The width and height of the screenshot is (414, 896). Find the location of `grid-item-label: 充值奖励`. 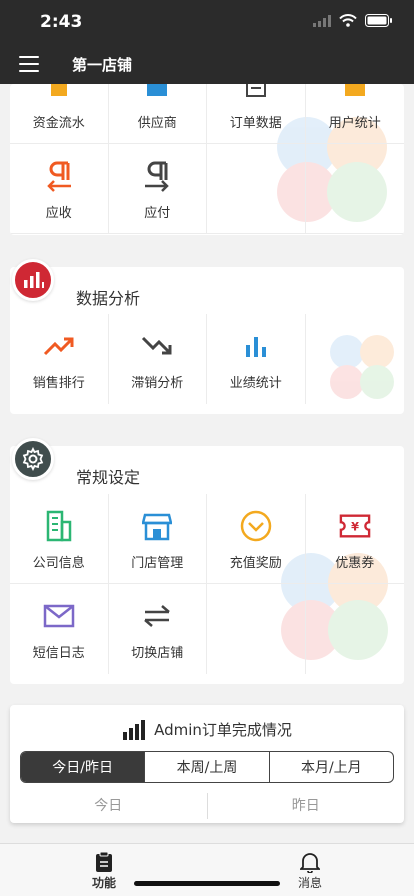

grid-item-label: 充值奖励 is located at coordinates (255, 563).